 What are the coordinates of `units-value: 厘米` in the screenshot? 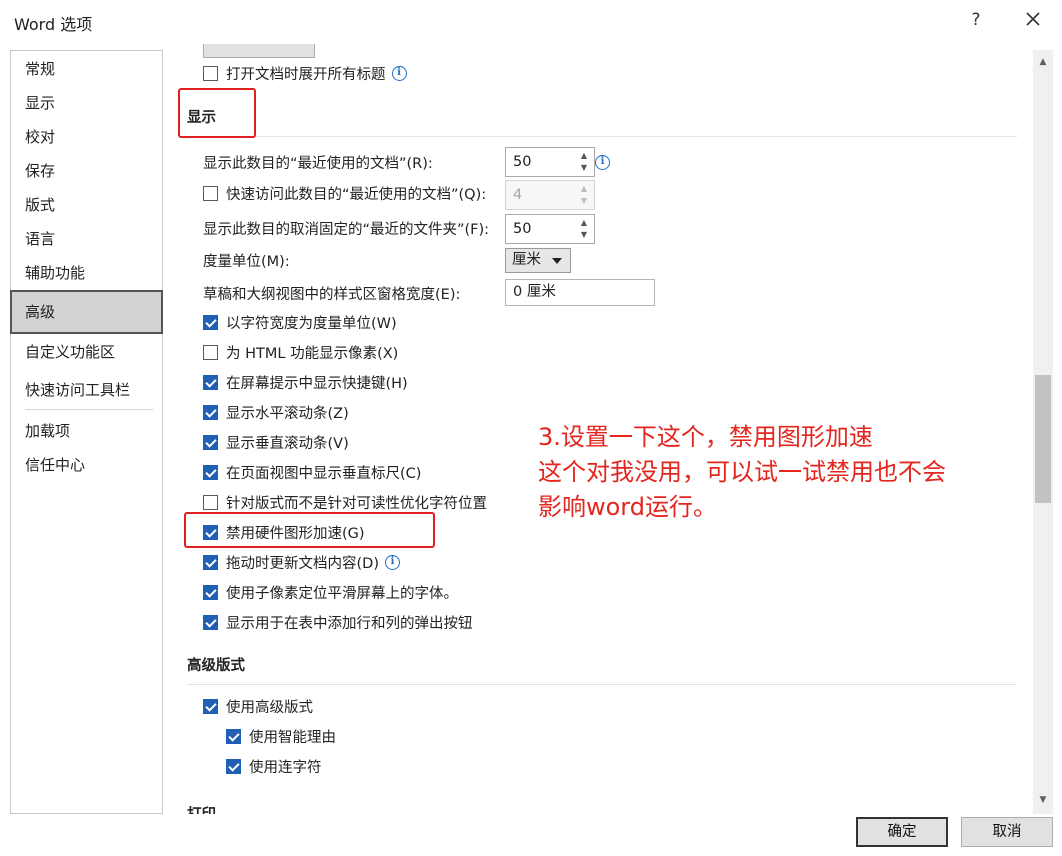 It's located at (526, 260).